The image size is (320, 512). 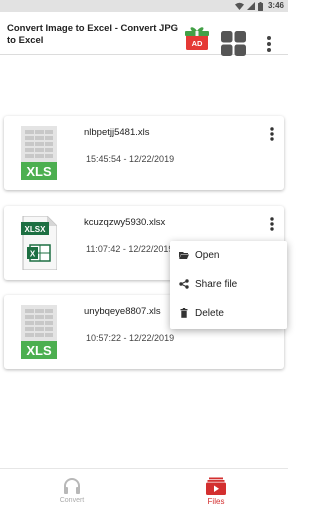 I want to click on battery-icon, so click(x=260, y=6).